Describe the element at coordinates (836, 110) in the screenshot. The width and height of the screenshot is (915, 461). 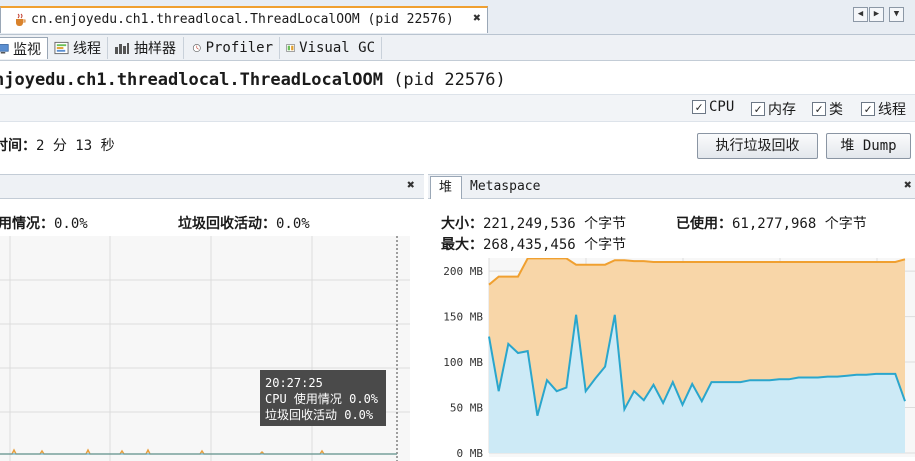
I see `classes-checkbox-label: 类` at that location.